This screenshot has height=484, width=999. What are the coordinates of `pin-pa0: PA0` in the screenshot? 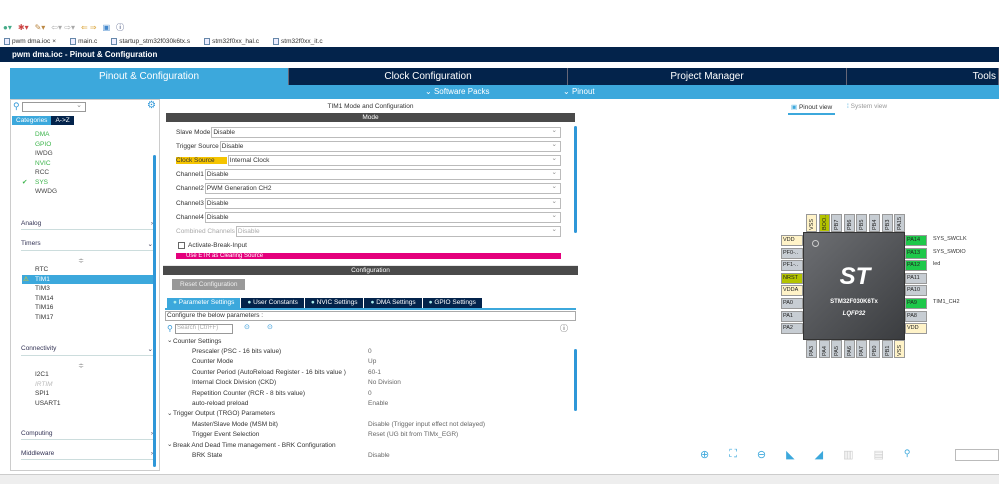 It's located at (792, 303).